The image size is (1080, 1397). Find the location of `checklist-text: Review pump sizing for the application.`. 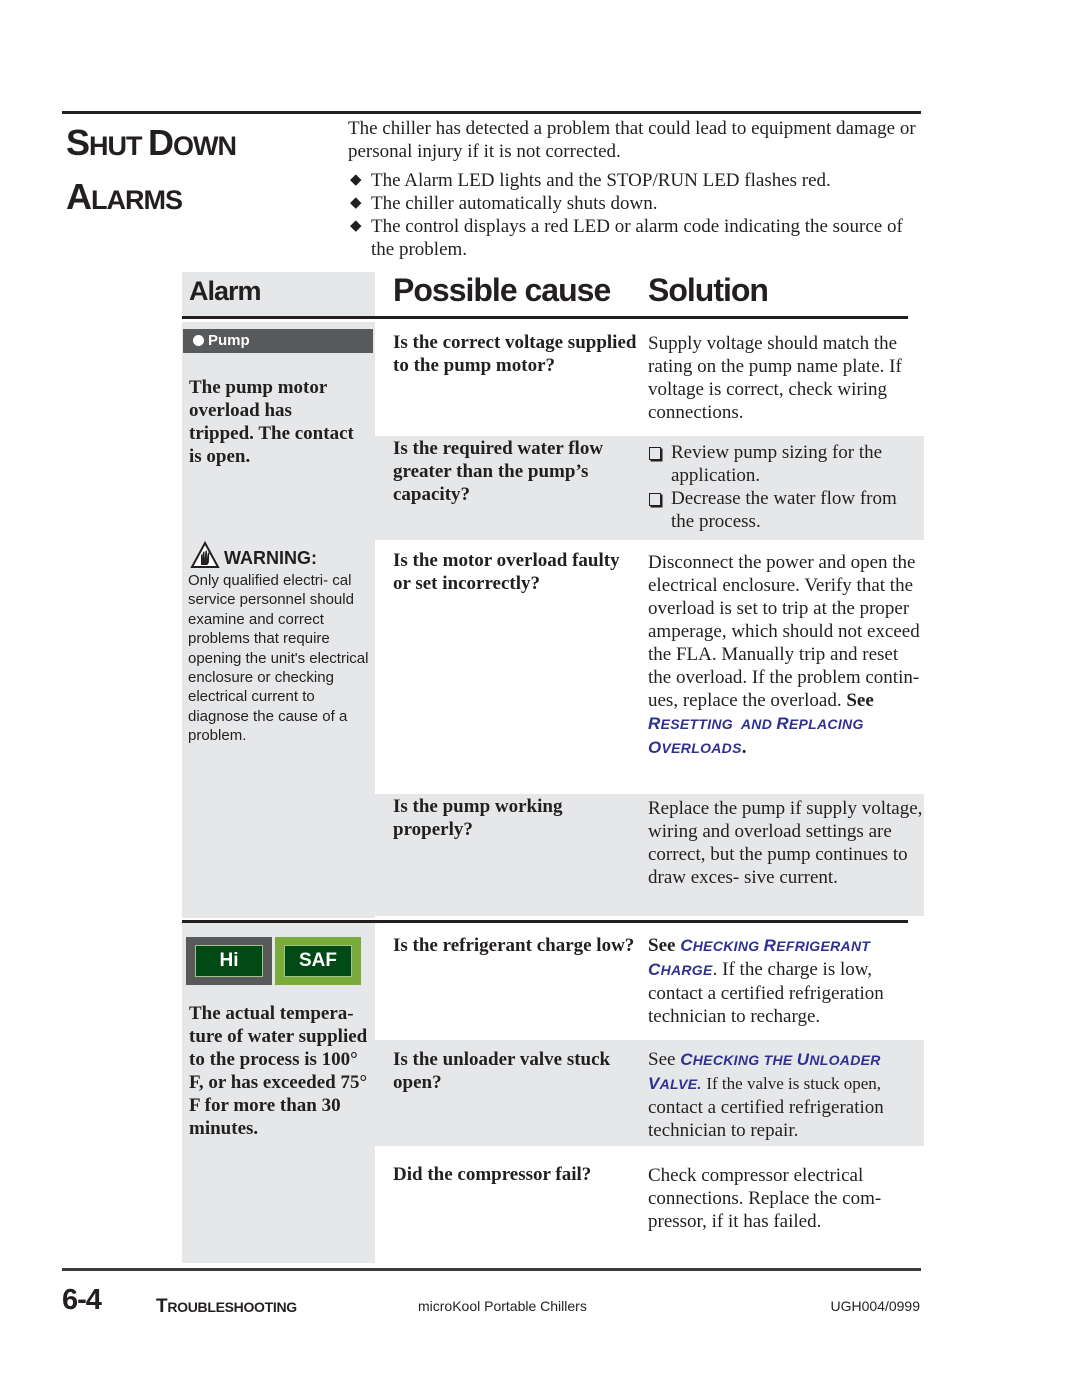

checklist-text: Review pump sizing for the application. is located at coordinates (777, 464).